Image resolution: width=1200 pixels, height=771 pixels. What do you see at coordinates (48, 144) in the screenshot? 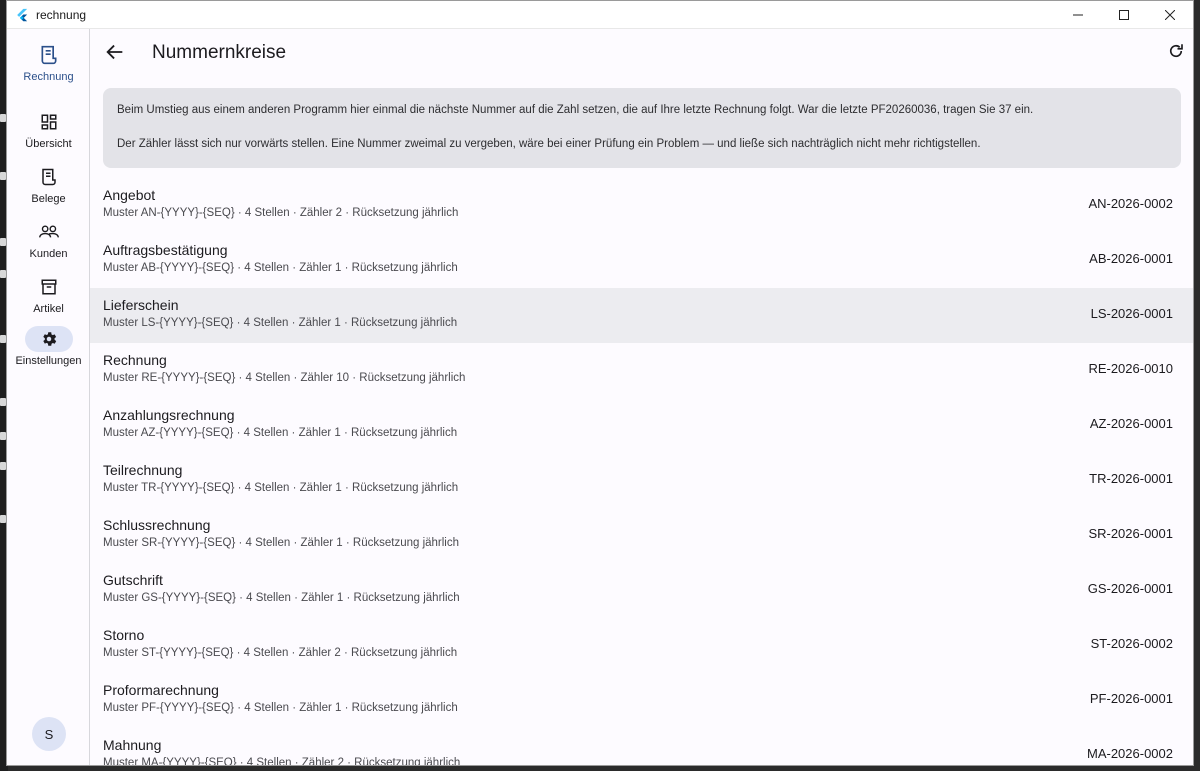
I see `rail-item-label: Übersicht` at bounding box center [48, 144].